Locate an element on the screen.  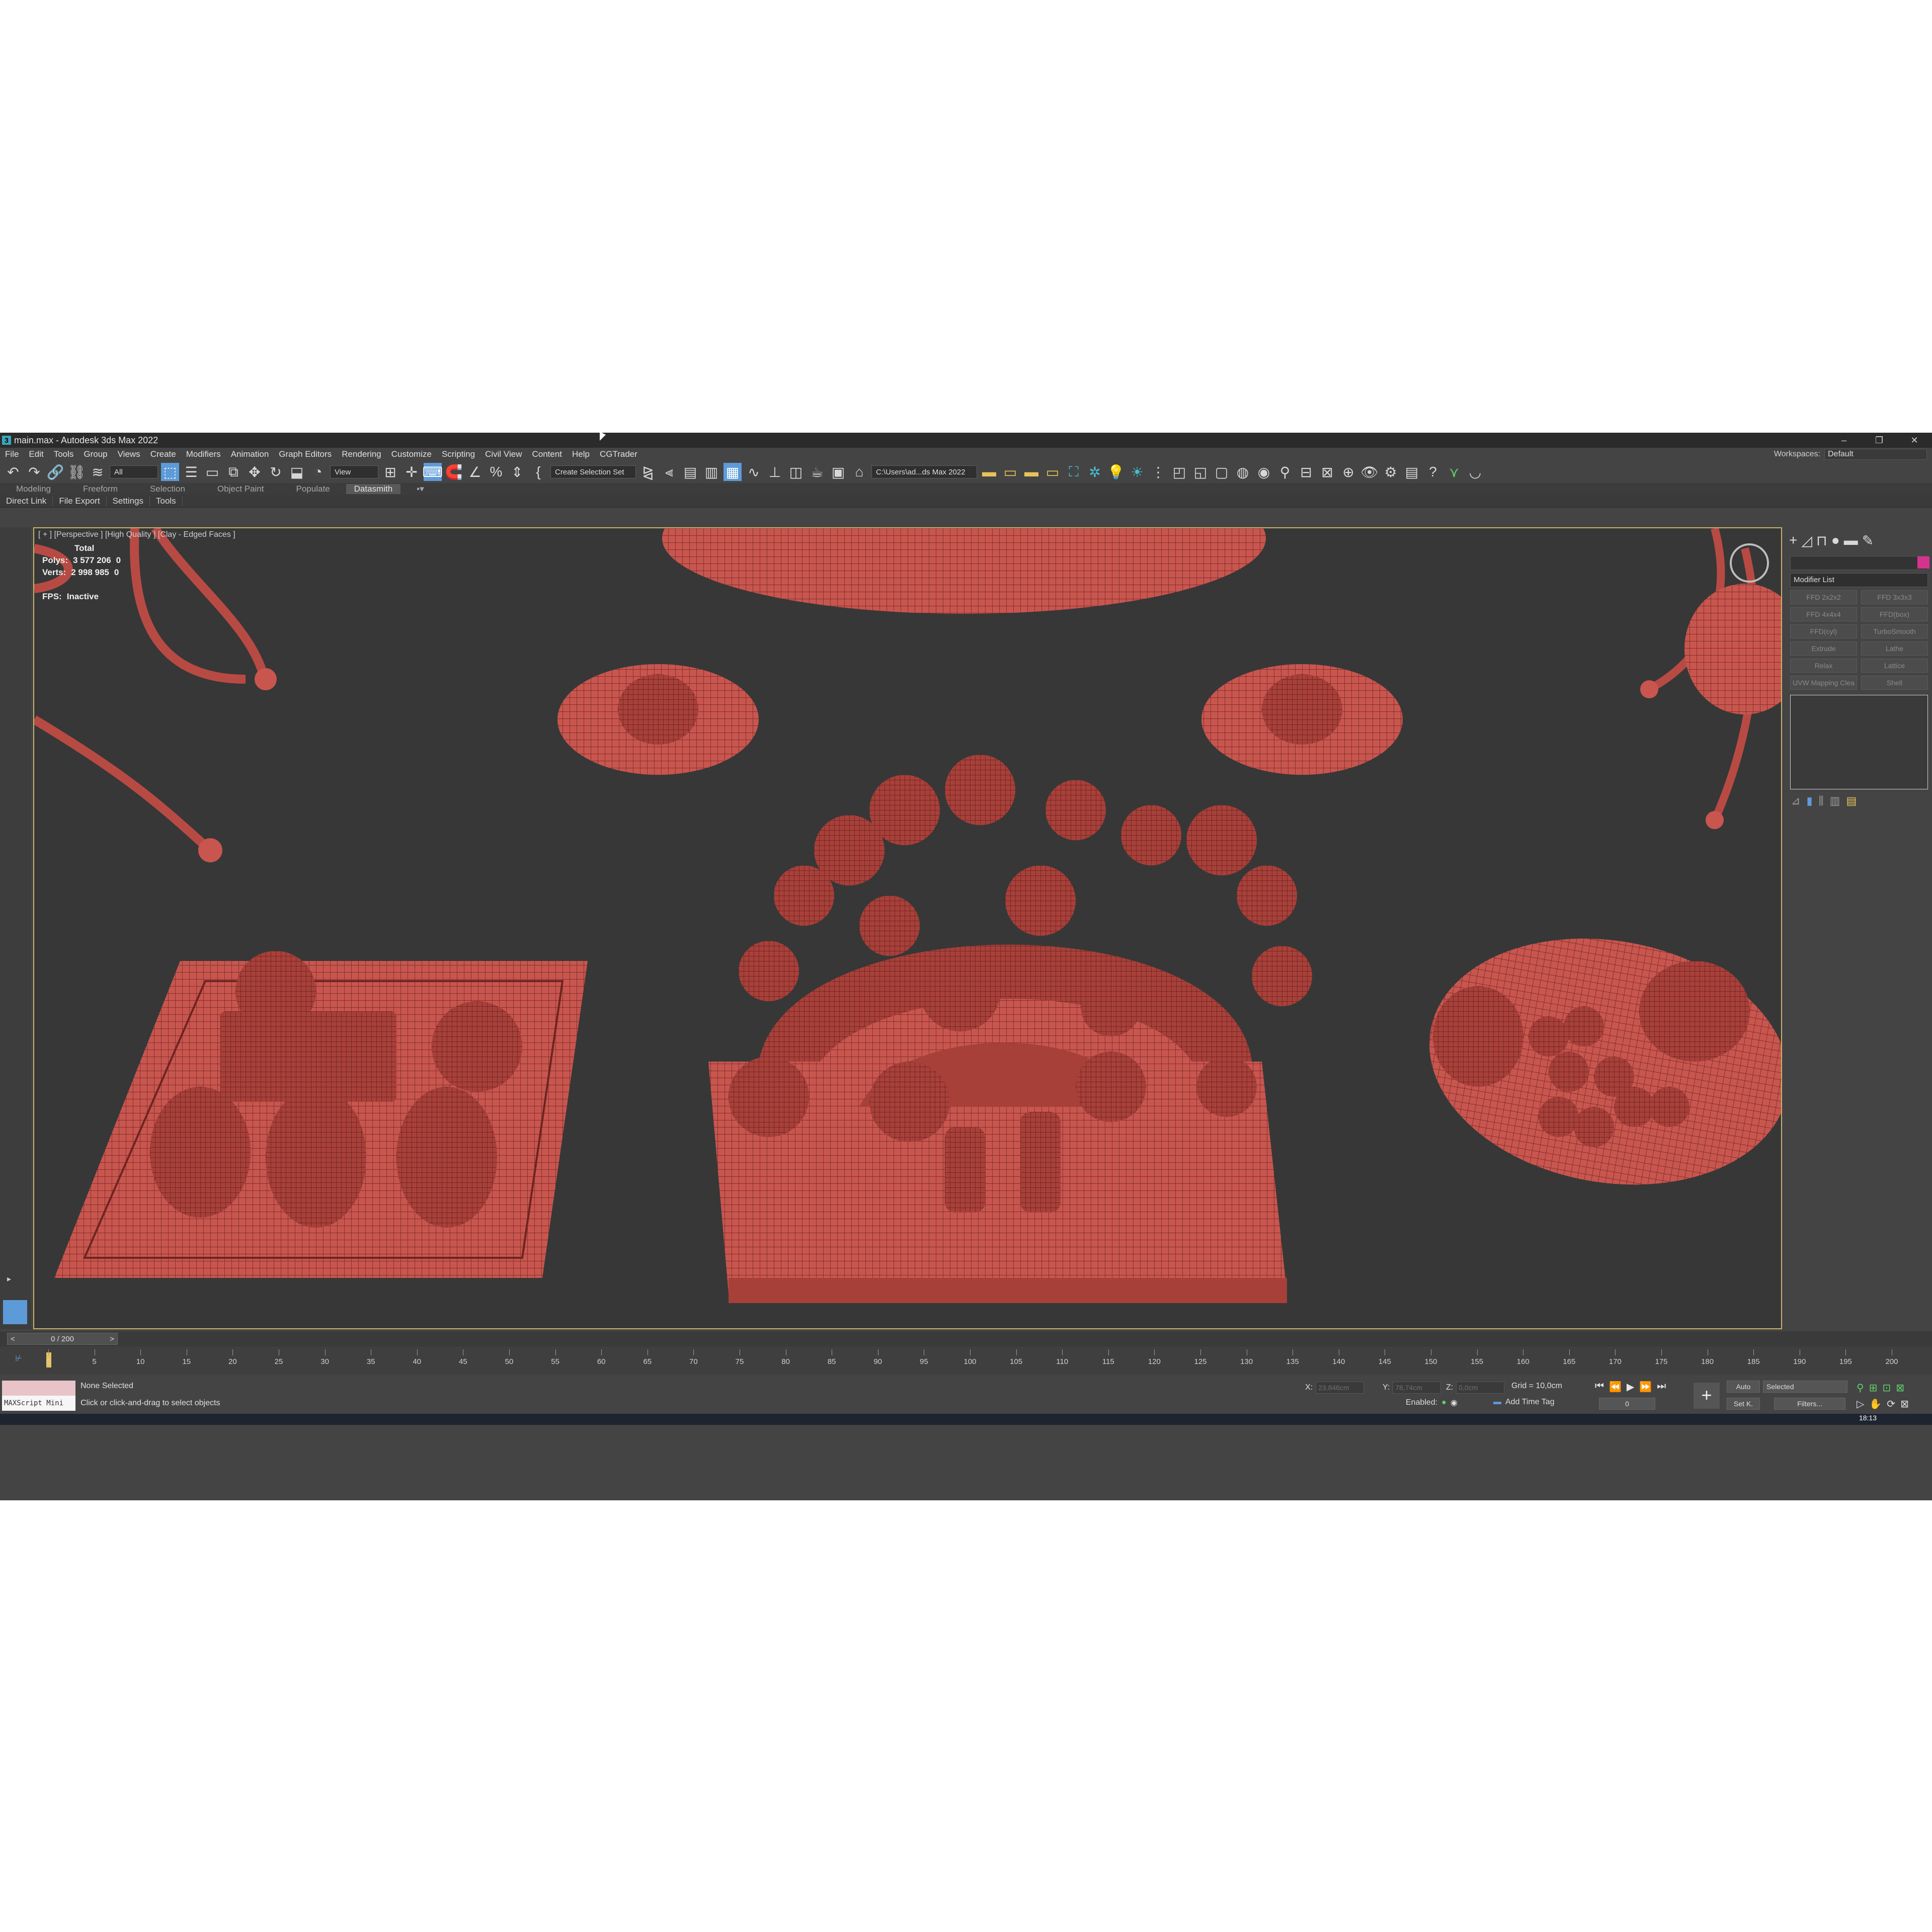
restore-button: ❐ is located at coordinates (1880, 441).